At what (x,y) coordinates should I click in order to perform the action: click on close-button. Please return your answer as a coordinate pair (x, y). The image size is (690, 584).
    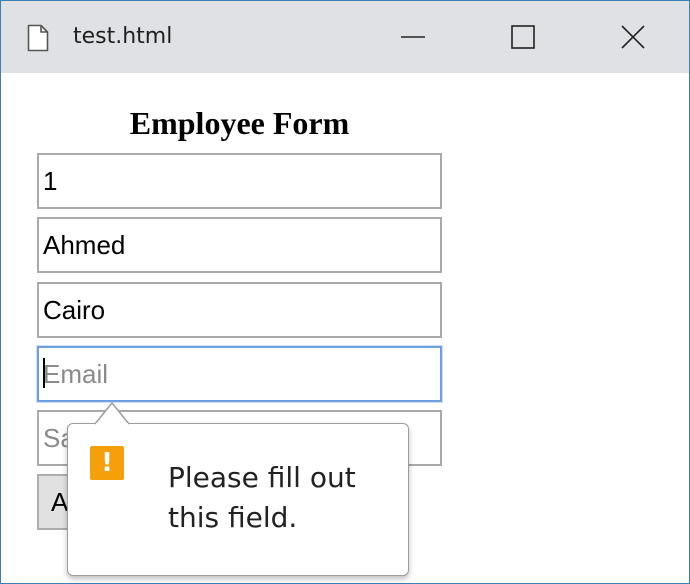
    Looking at the image, I should click on (633, 37).